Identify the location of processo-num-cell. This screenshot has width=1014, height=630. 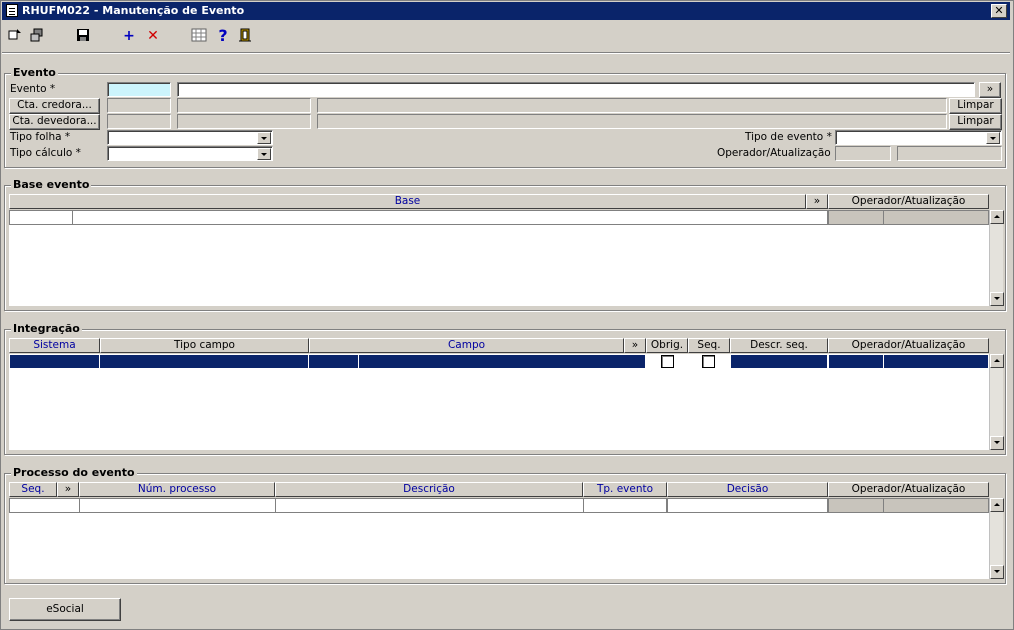
(177, 505).